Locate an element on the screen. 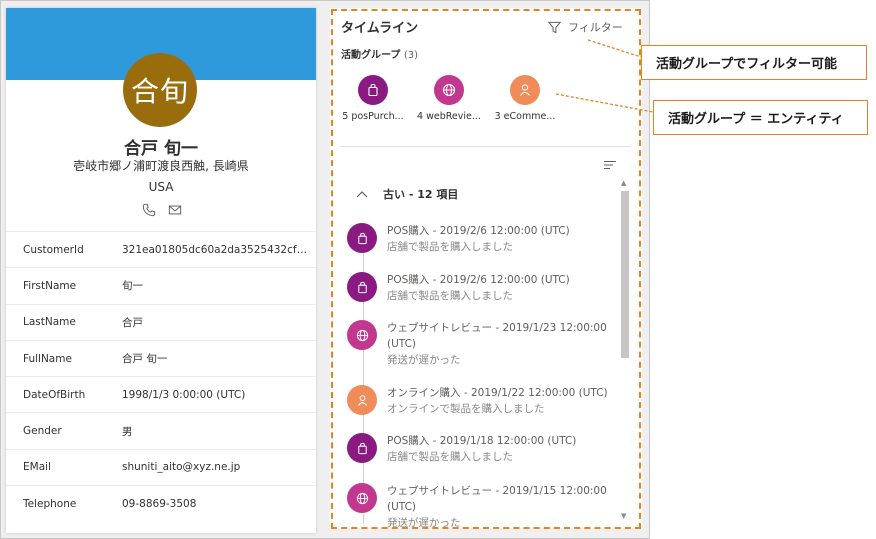 The width and height of the screenshot is (876, 539). filter-label: フィルター is located at coordinates (595, 27).